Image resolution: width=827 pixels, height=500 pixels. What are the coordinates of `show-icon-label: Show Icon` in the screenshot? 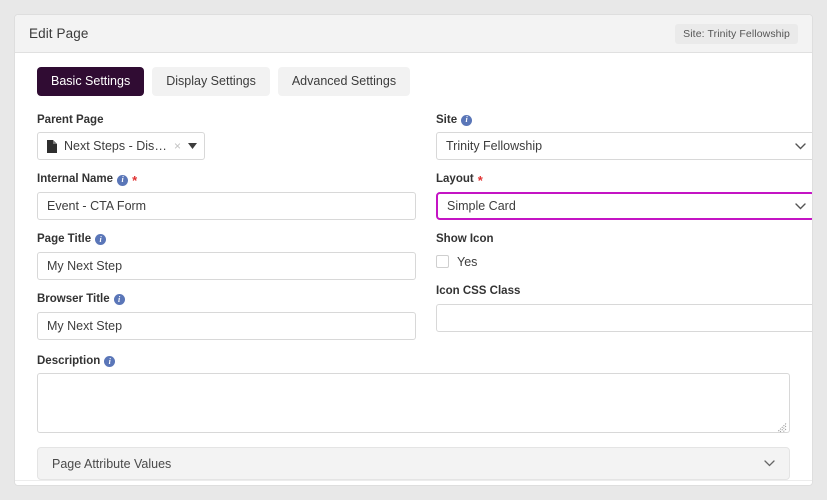 It's located at (465, 239).